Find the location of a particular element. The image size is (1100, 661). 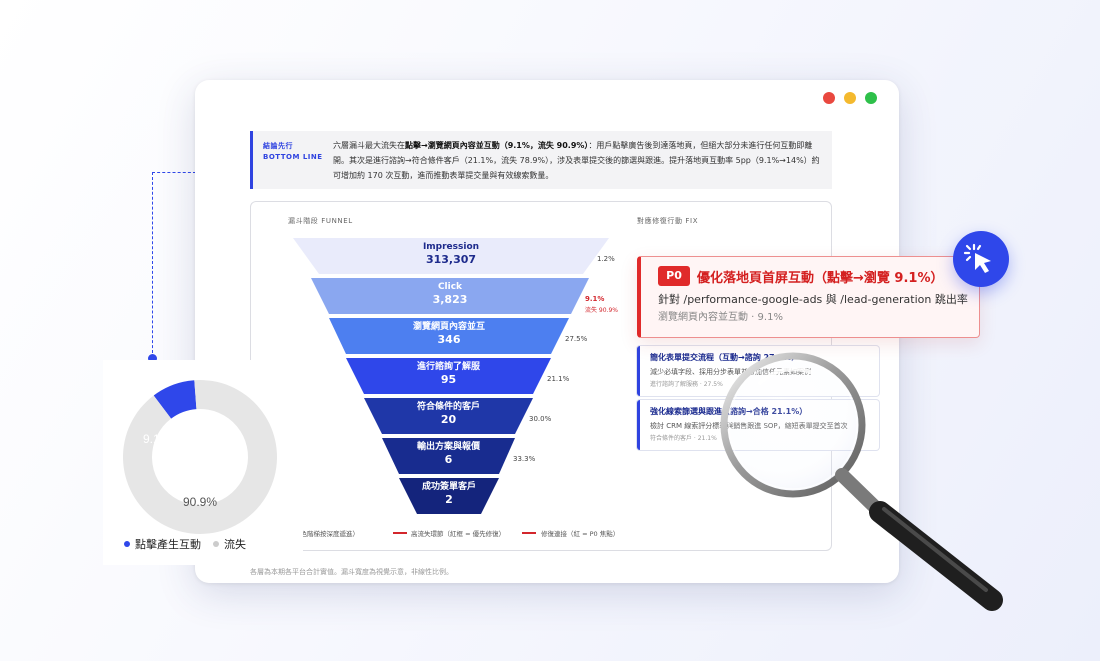

funnel-stage: Impression 313,307 is located at coordinates (451, 256).